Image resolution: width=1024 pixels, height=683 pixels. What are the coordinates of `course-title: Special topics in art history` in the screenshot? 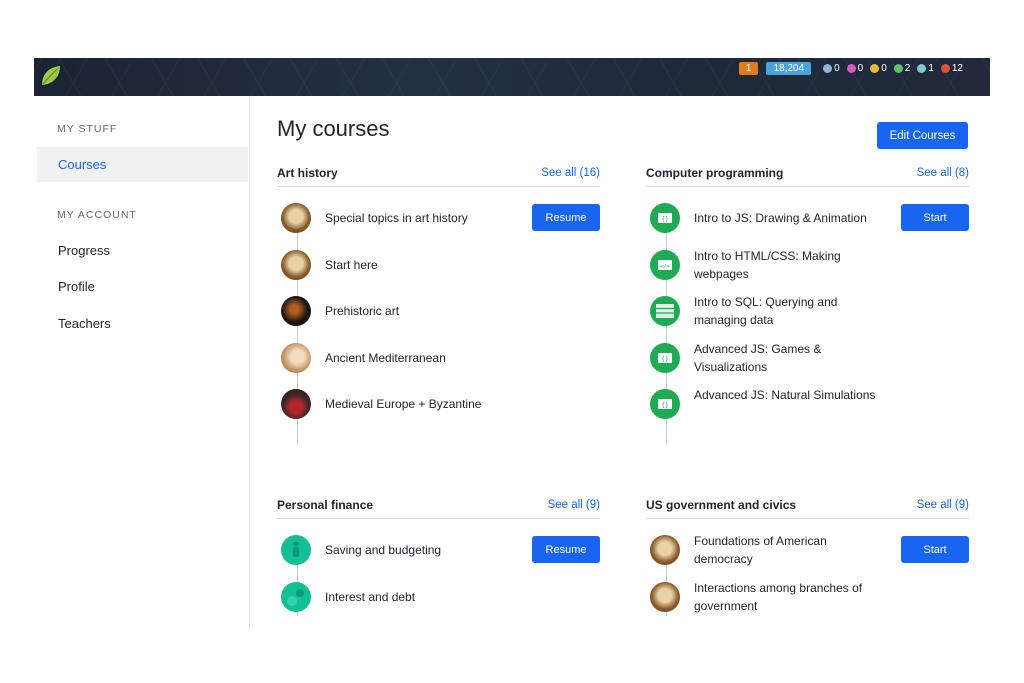 It's located at (396, 218).